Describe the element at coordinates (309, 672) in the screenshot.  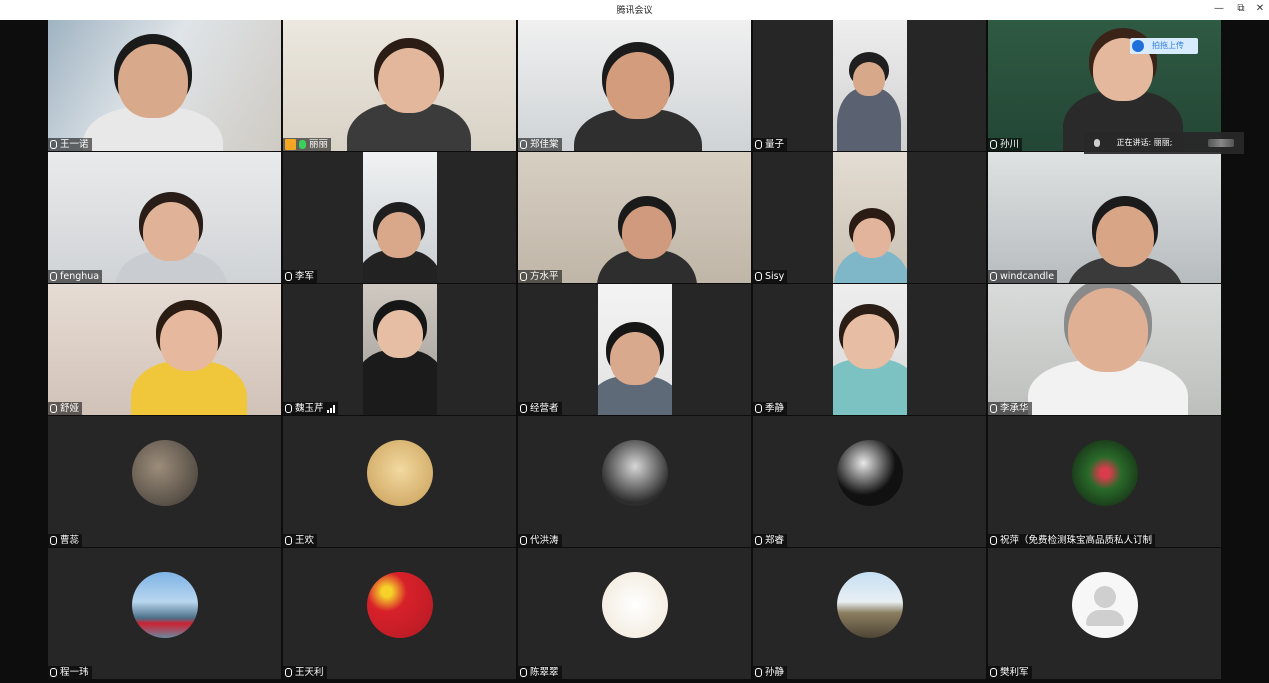
I see `participant-name: 王天利` at that location.